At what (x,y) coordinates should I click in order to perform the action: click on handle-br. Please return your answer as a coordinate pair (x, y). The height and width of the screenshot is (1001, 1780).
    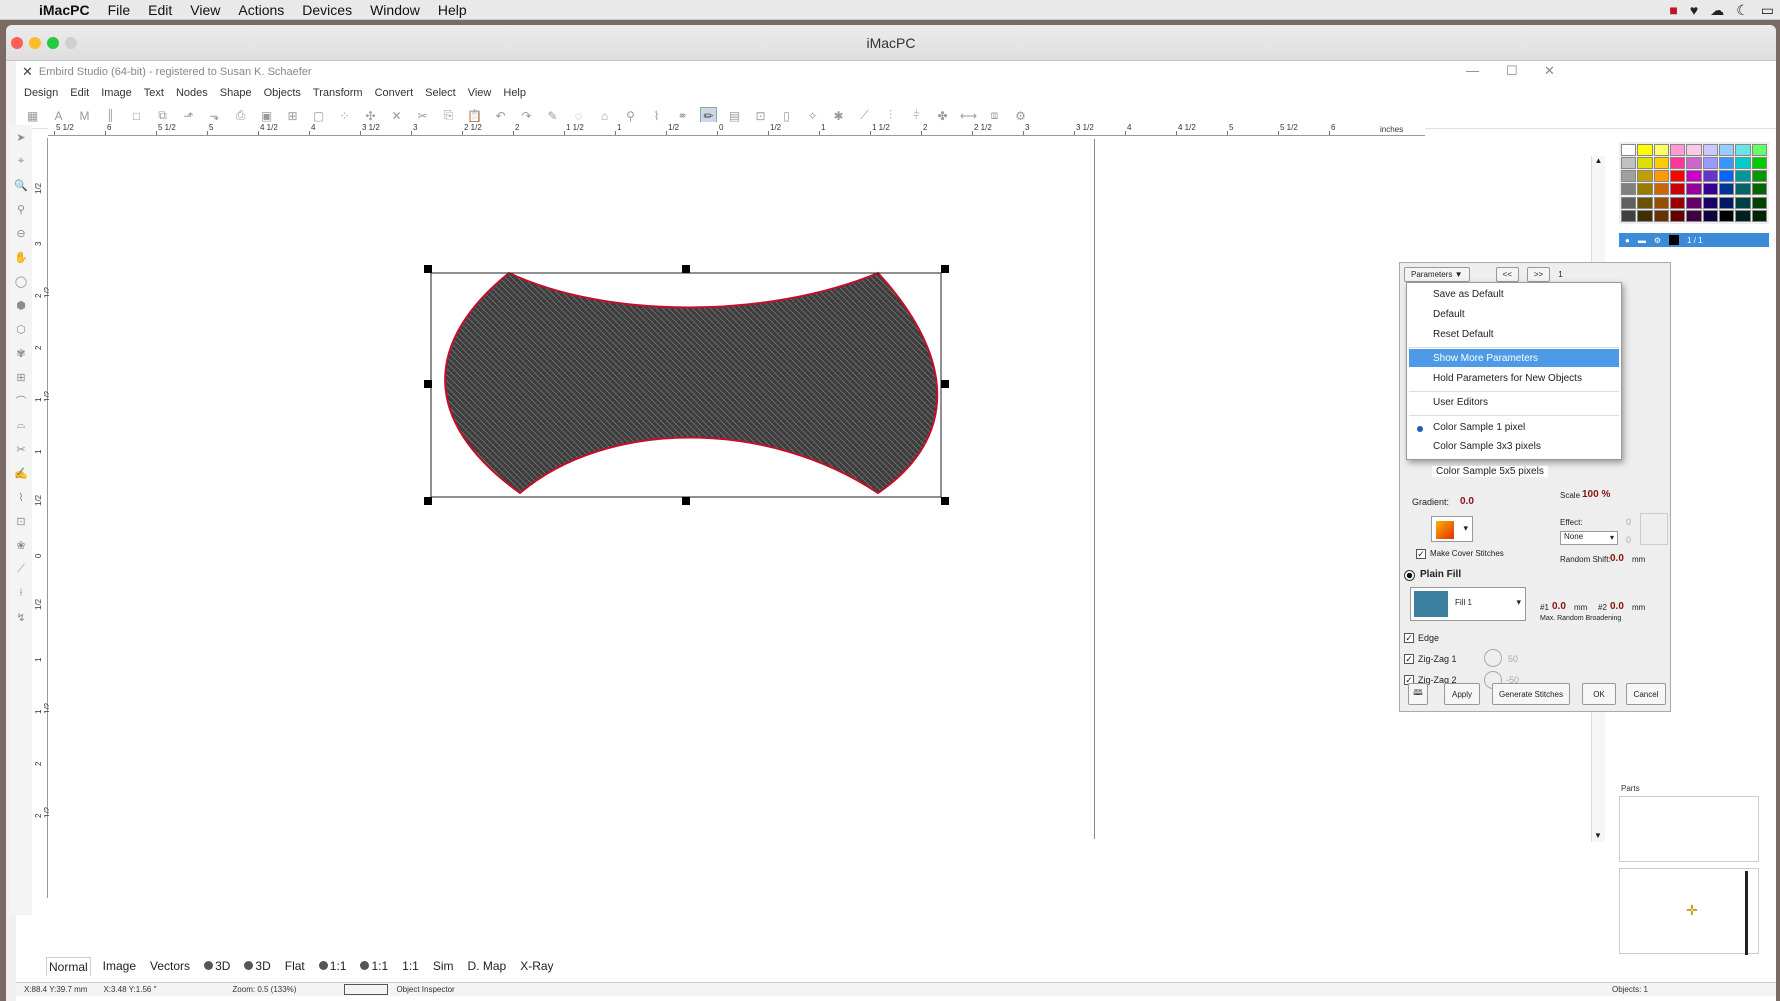
    Looking at the image, I should click on (945, 501).